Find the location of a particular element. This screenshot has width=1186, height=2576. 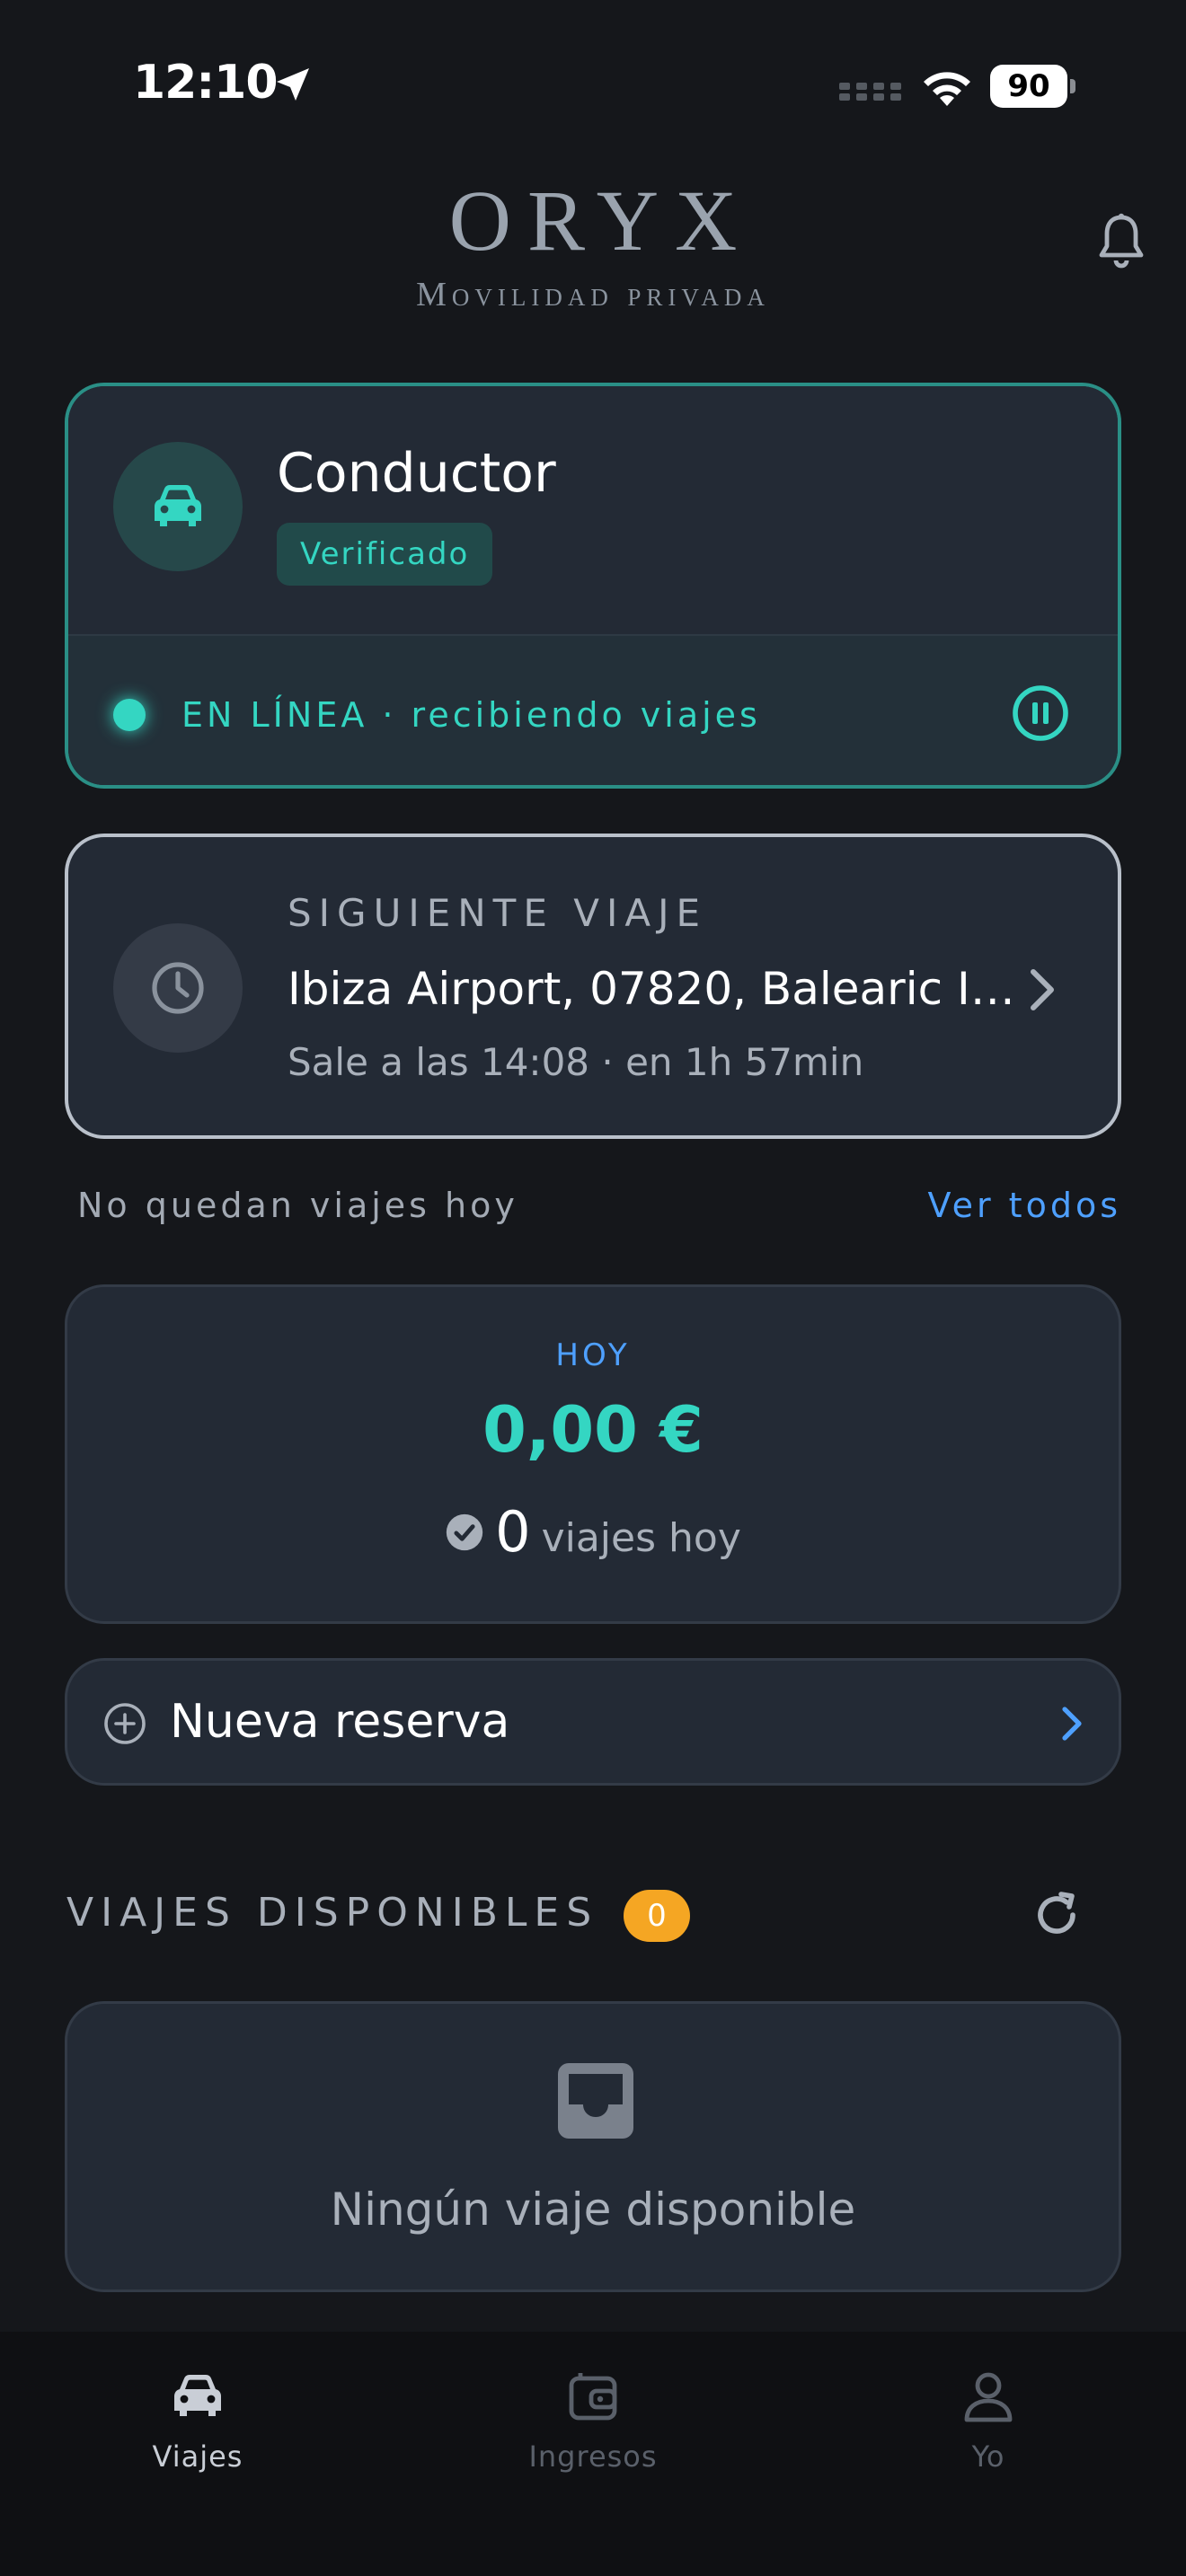

online-indicator-dot is located at coordinates (129, 715).